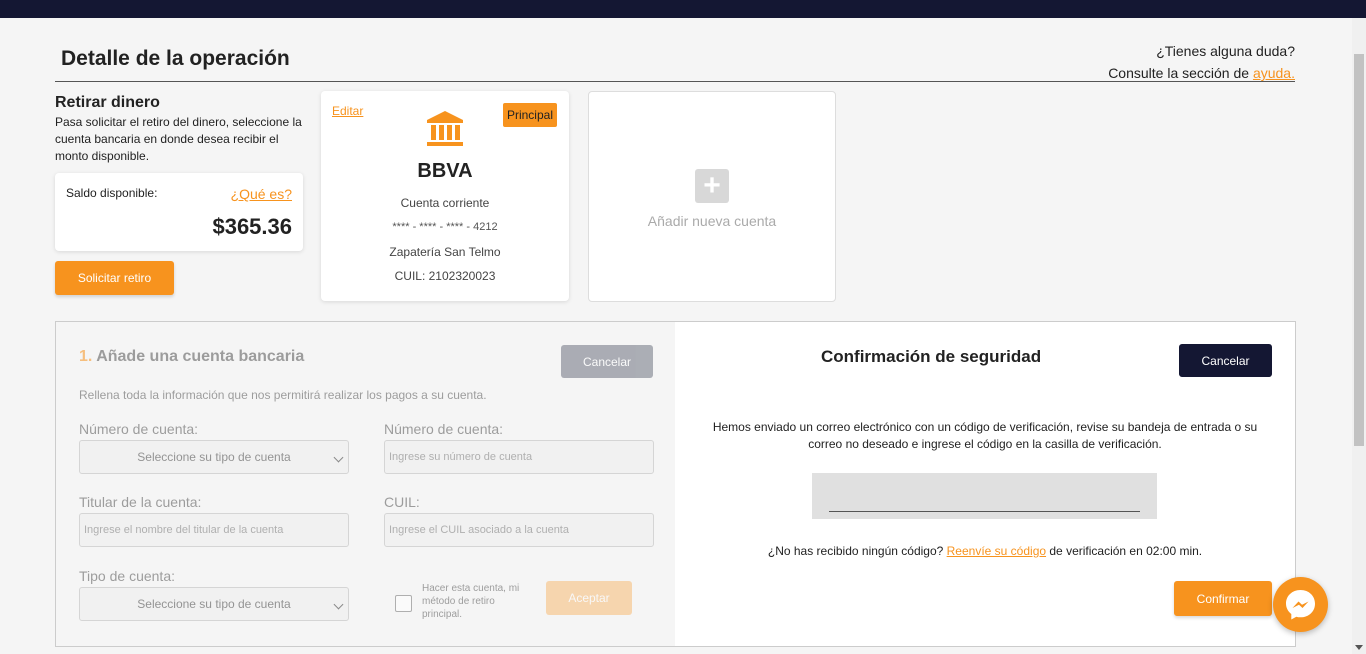  I want to click on cuil-label: CUIL:, so click(402, 502).